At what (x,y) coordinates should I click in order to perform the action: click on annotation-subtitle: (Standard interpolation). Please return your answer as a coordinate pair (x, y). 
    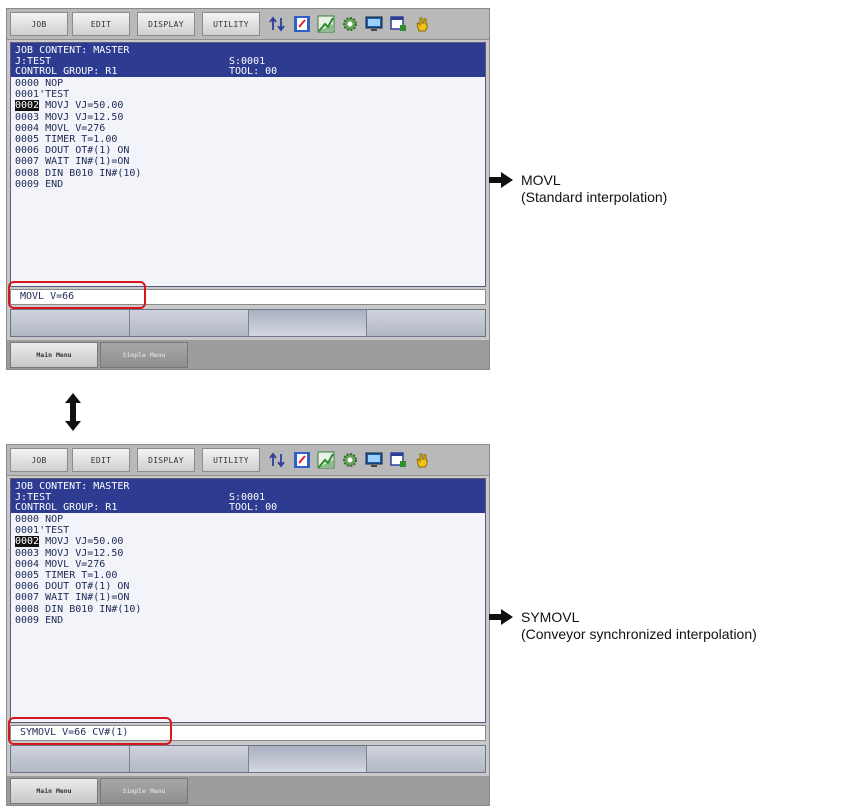
    Looking at the image, I should click on (594, 197).